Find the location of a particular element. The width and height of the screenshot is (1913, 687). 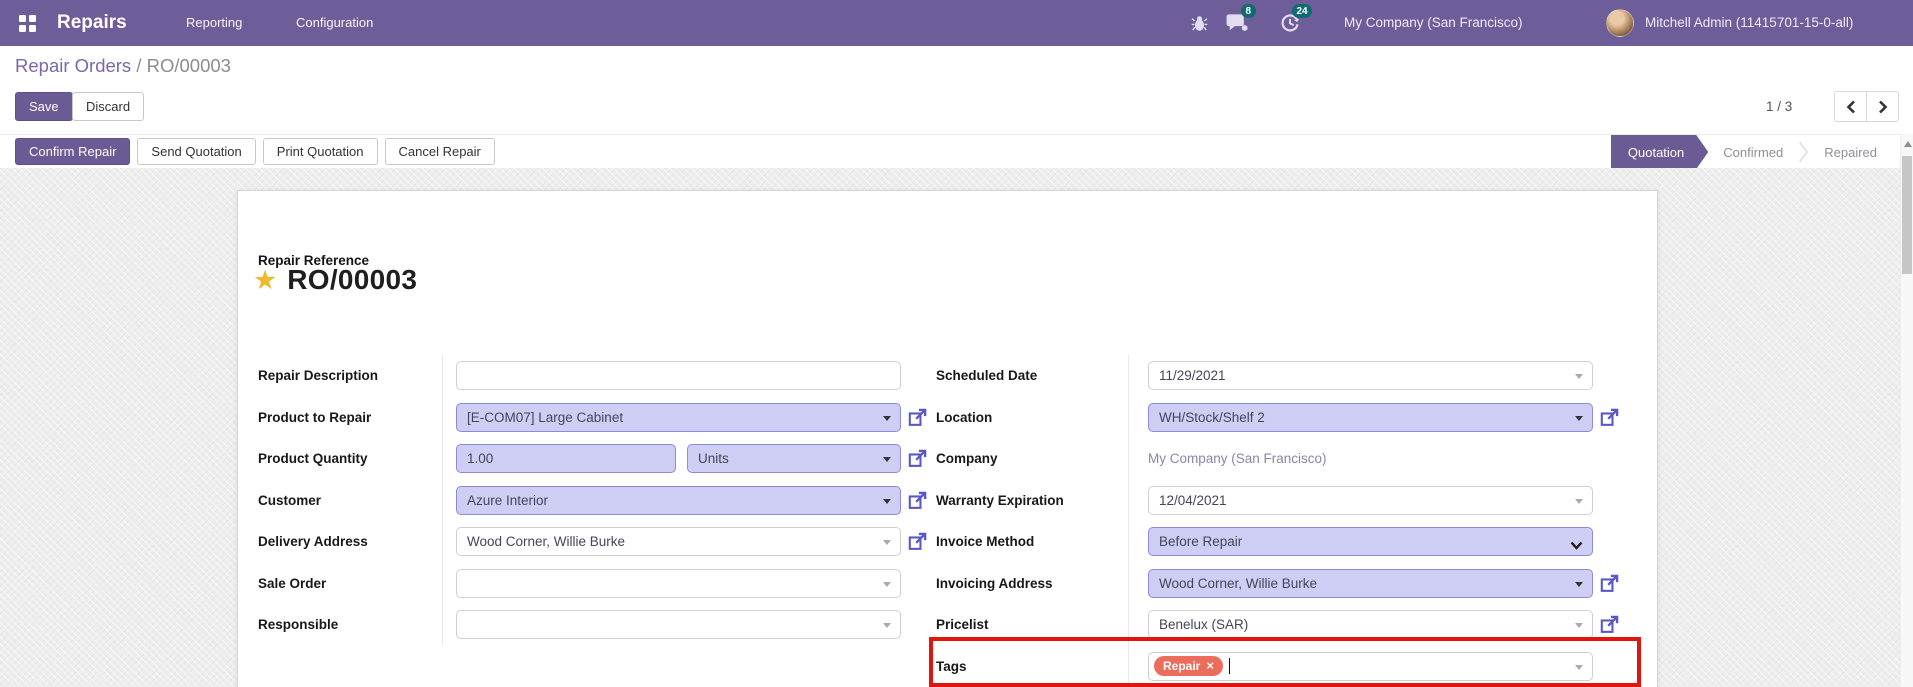

tag-repair: Repair × is located at coordinates (1188, 666).